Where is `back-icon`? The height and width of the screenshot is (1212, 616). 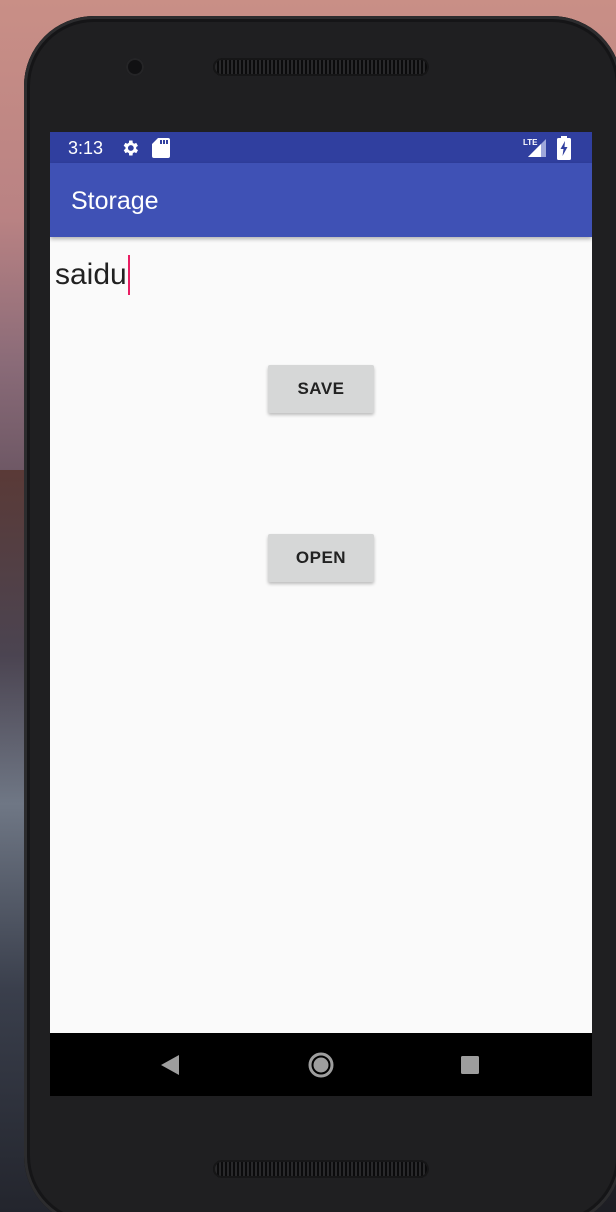
back-icon is located at coordinates (170, 1065).